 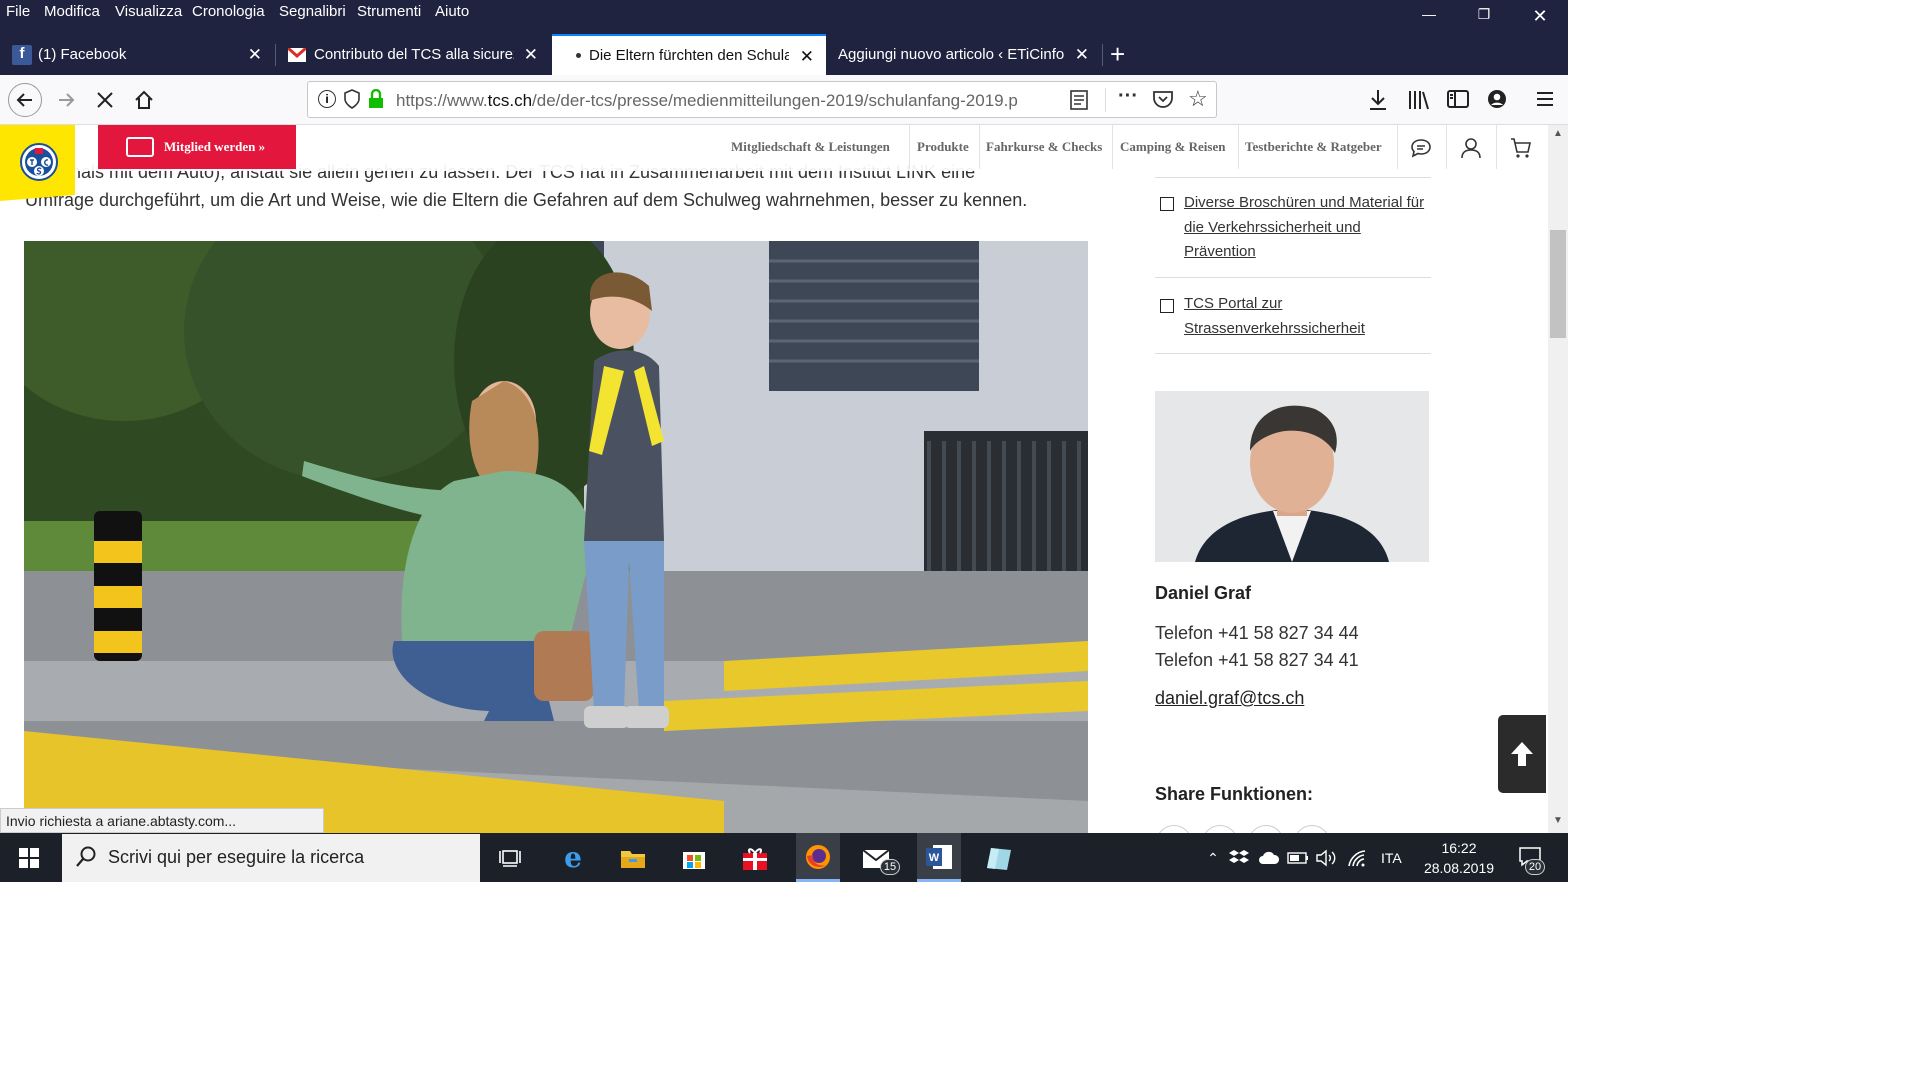 What do you see at coordinates (1484, 17) in the screenshot?
I see `restore-button: ❐` at bounding box center [1484, 17].